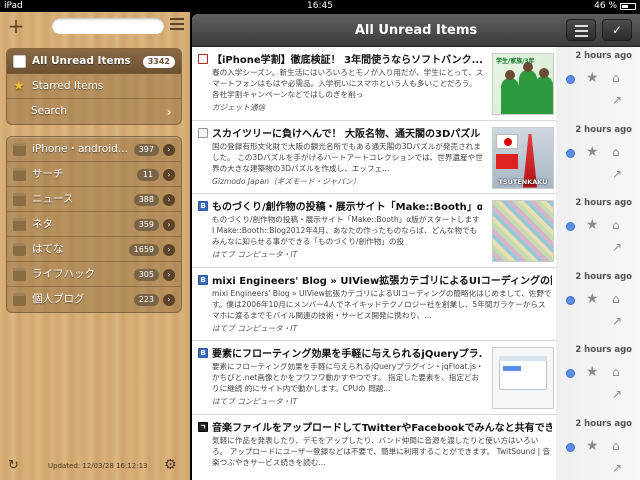  Describe the element at coordinates (48, 174) in the screenshot. I see `folder-label: サーチ` at that location.